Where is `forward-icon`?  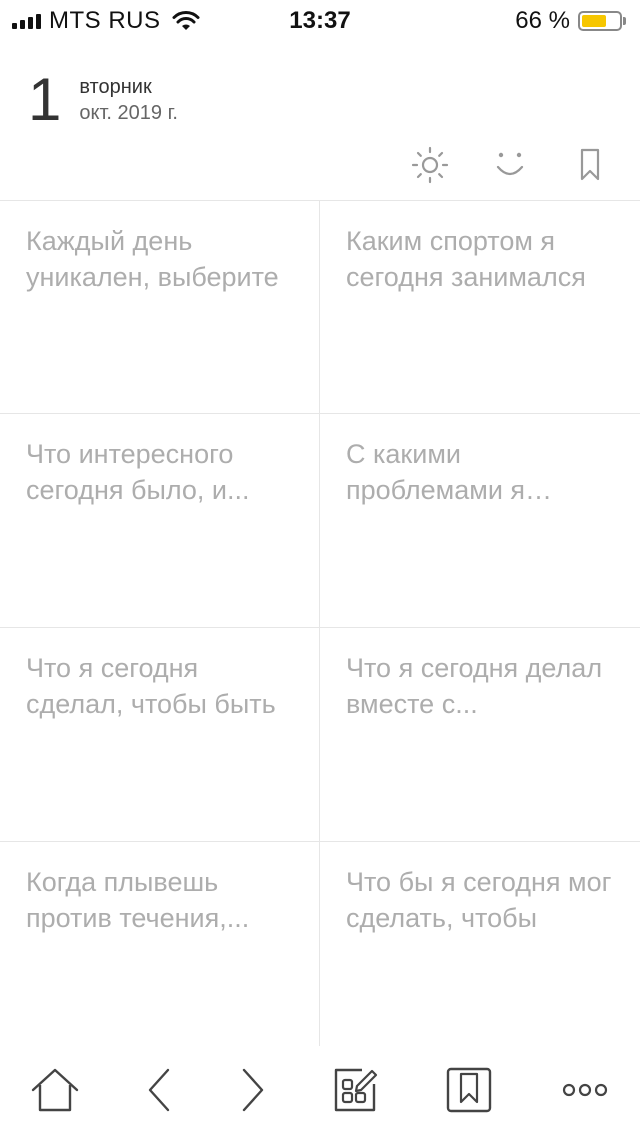
forward-icon is located at coordinates (251, 1090).